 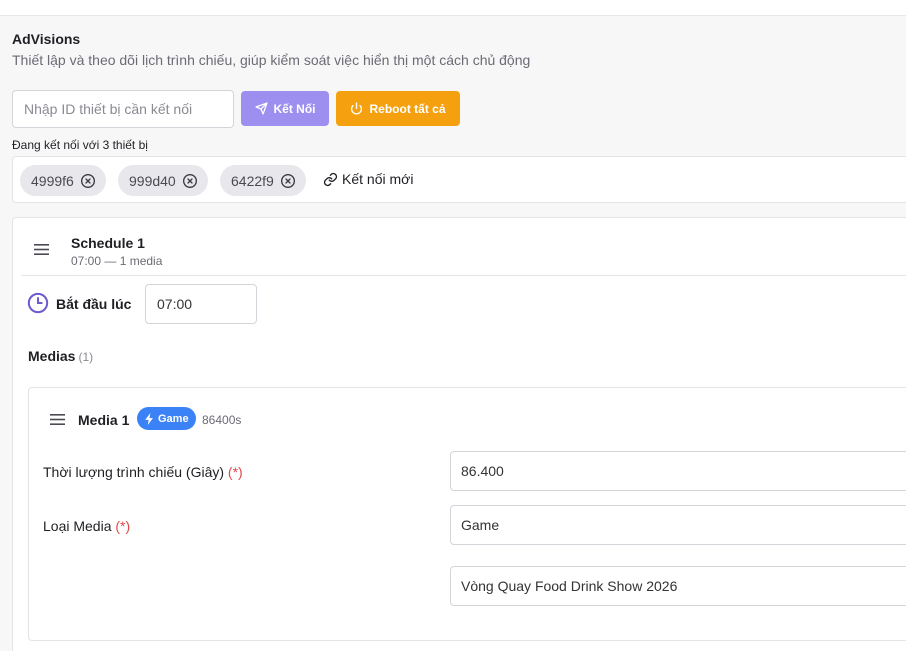 What do you see at coordinates (294, 108) in the screenshot?
I see `connect-button-label: Kết Nối` at bounding box center [294, 108].